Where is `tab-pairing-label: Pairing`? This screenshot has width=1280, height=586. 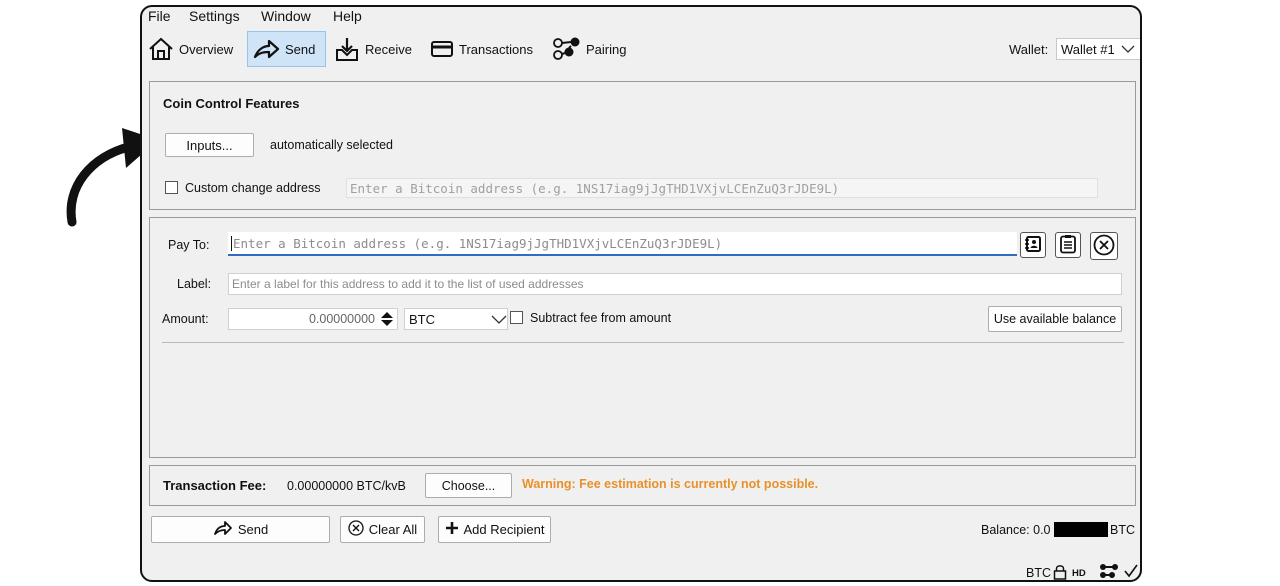 tab-pairing-label: Pairing is located at coordinates (606, 49).